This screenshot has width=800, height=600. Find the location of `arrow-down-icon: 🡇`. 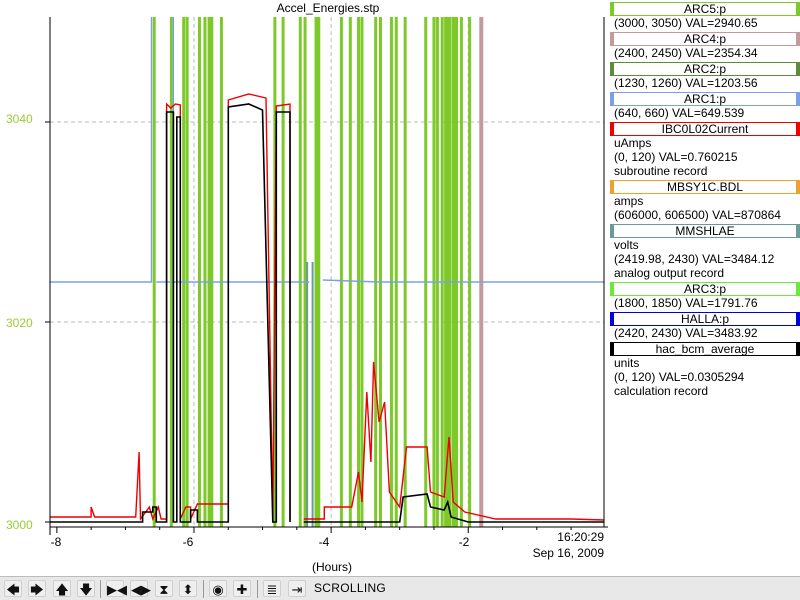

arrow-down-icon: 🡇 is located at coordinates (86, 588).